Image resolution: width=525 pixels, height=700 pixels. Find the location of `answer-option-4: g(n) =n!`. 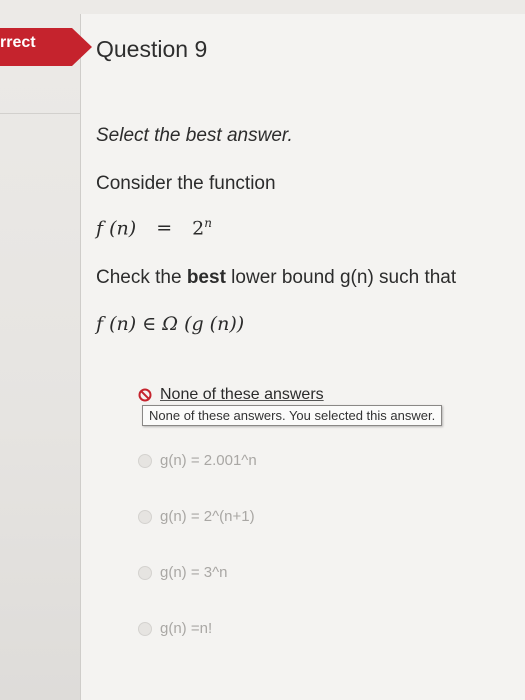

answer-option-4: g(n) =n! is located at coordinates (175, 628).